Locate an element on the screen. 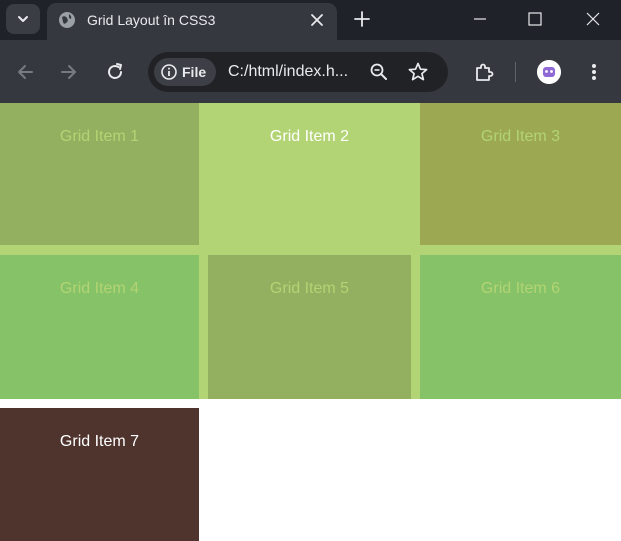  puzzle-icon is located at coordinates (484, 72).